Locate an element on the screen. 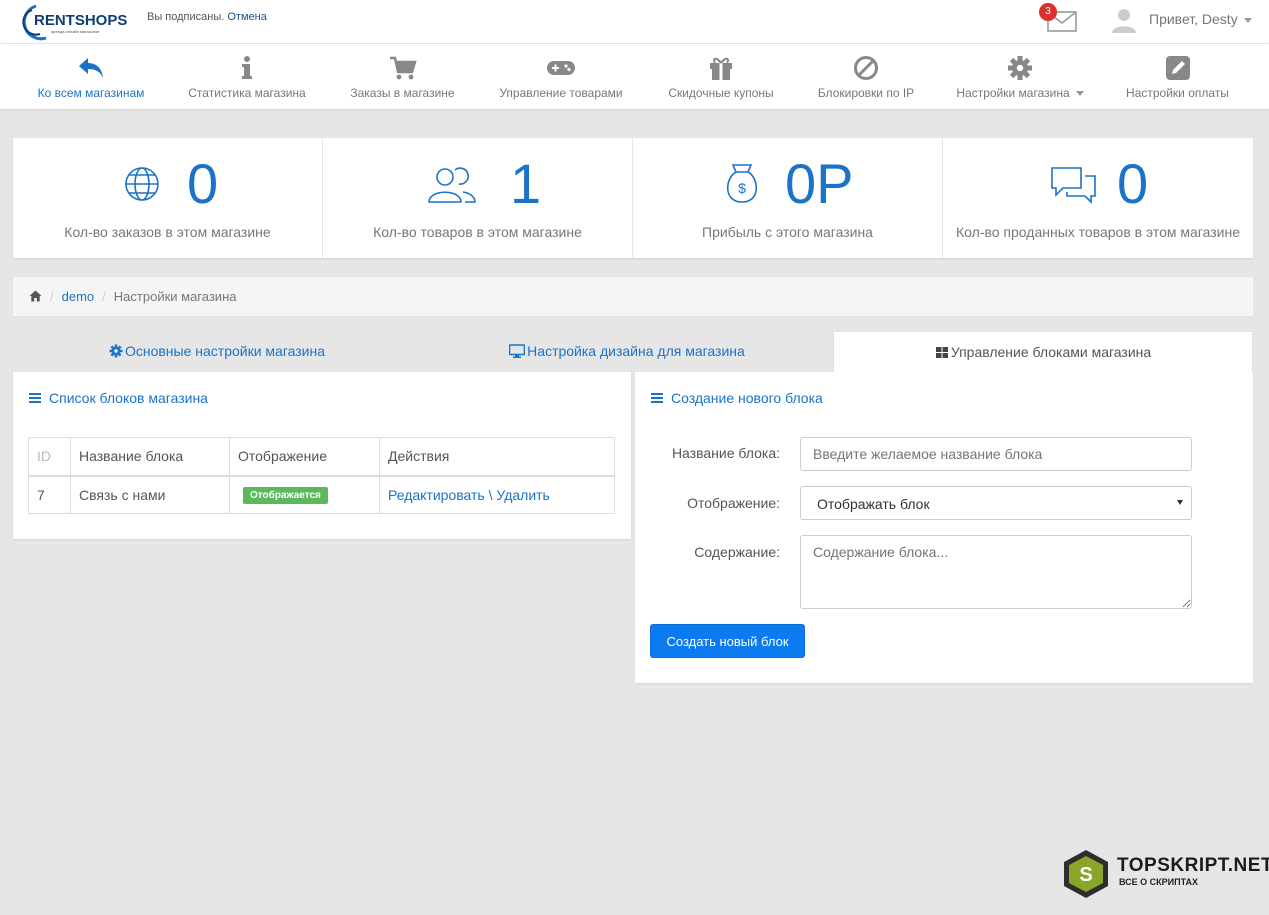  nav-manage-products: Управление товарами is located at coordinates (561, 77).